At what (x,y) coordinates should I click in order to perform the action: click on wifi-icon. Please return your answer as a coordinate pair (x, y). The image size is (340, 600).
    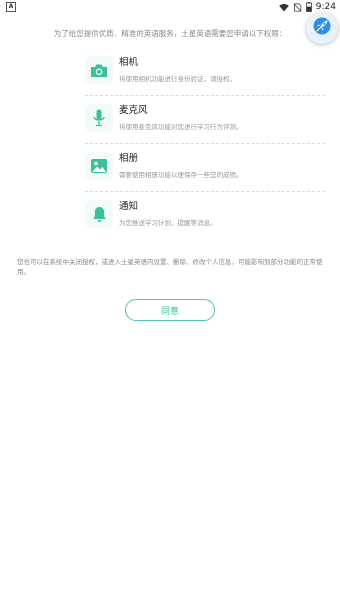
    Looking at the image, I should click on (283, 7).